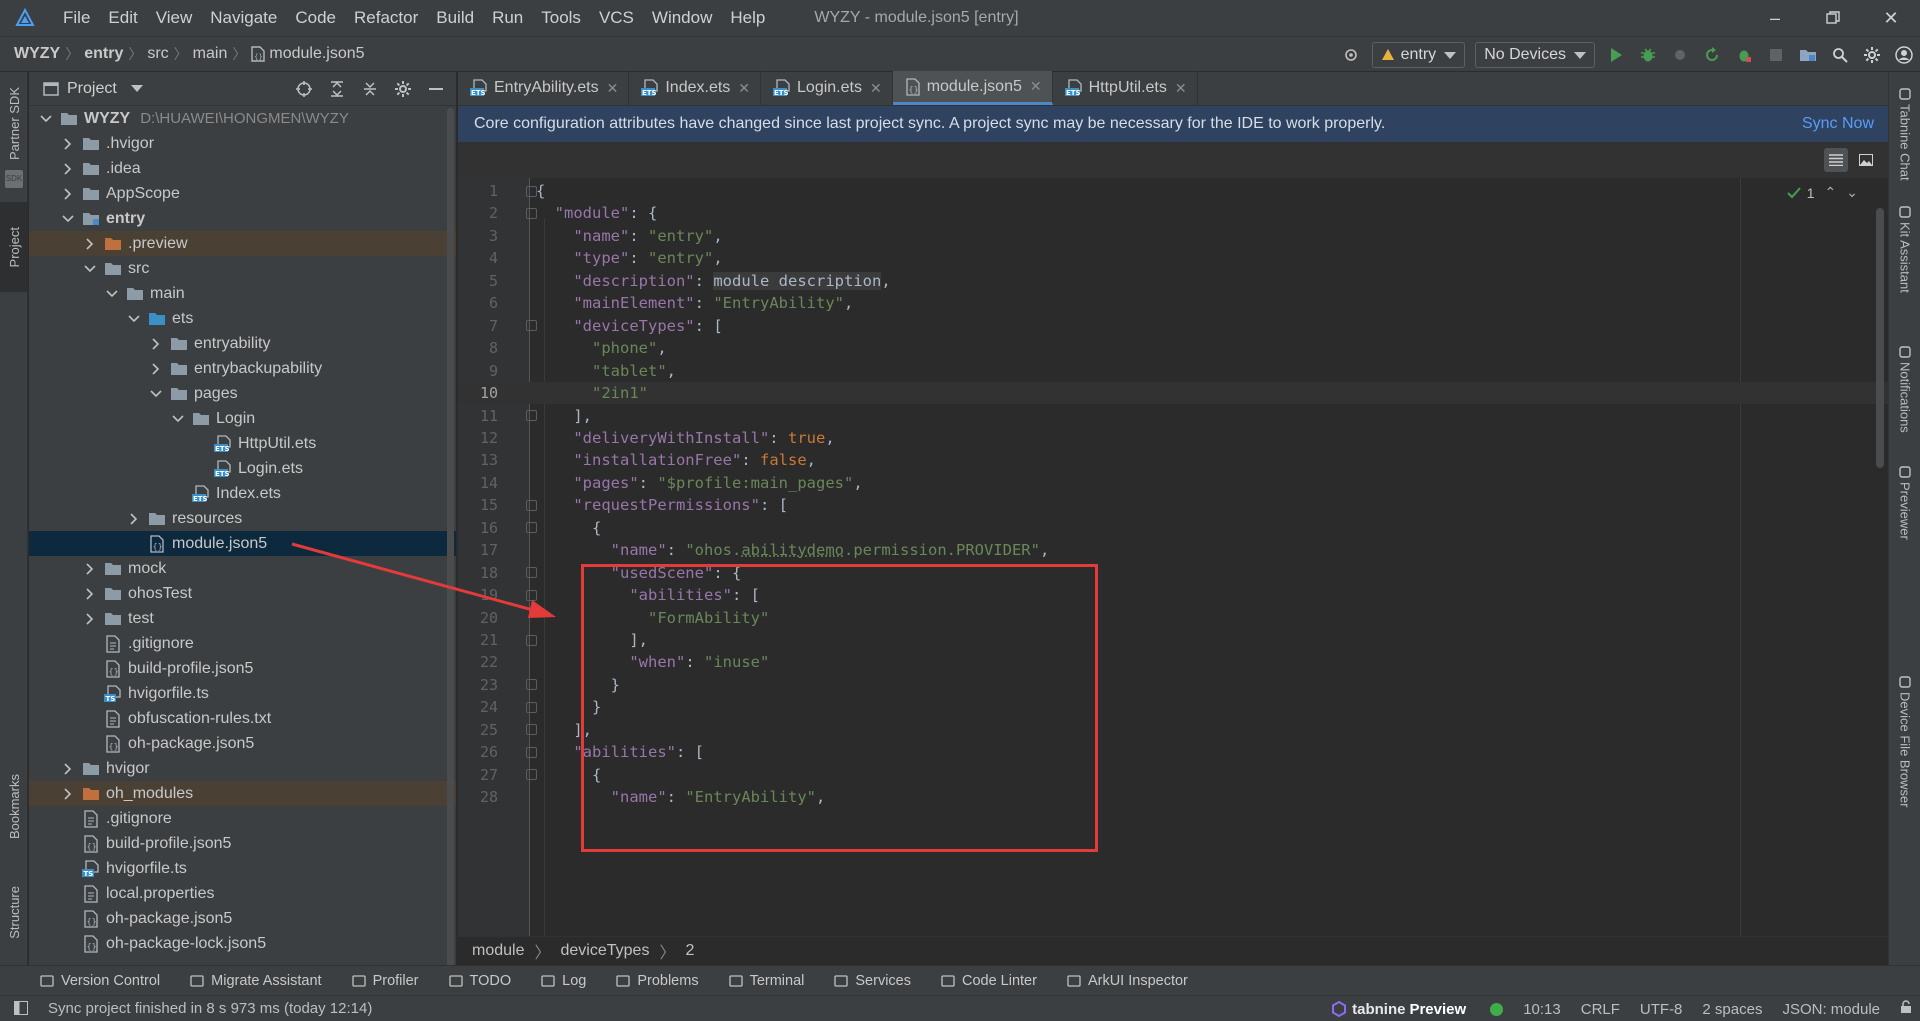  Describe the element at coordinates (1775, 18) in the screenshot. I see `minimize-icon: –` at that location.